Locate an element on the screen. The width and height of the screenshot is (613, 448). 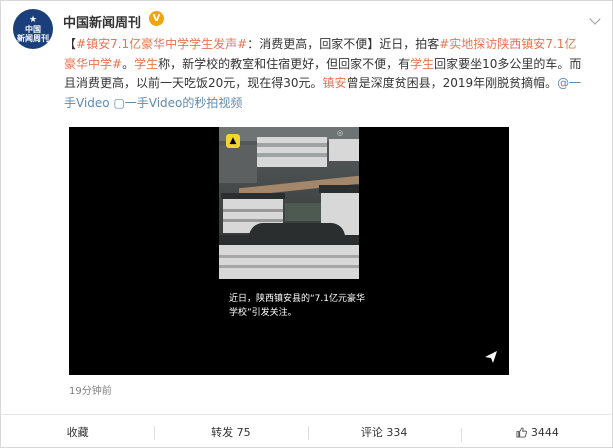
post-text-segment: 曾是深度贫困县，2019年刚脱贫摘帽。 is located at coordinates (452, 83).